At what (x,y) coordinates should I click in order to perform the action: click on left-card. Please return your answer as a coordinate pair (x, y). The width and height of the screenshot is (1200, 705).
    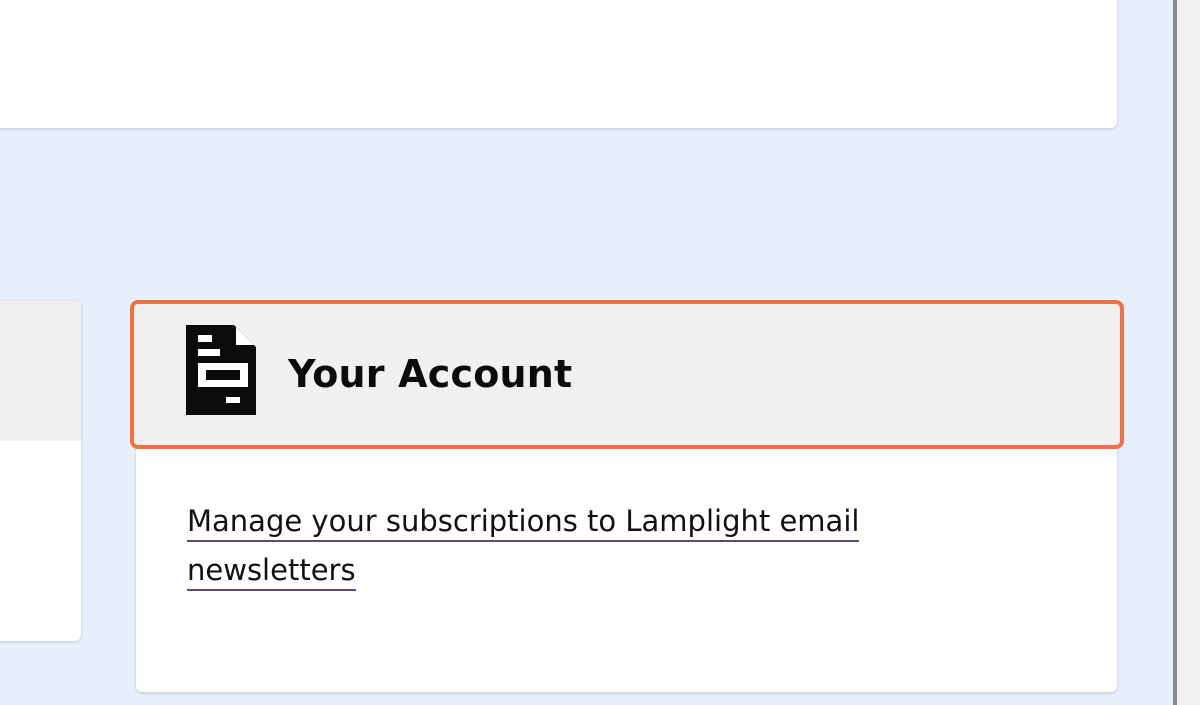
    Looking at the image, I should click on (40, 471).